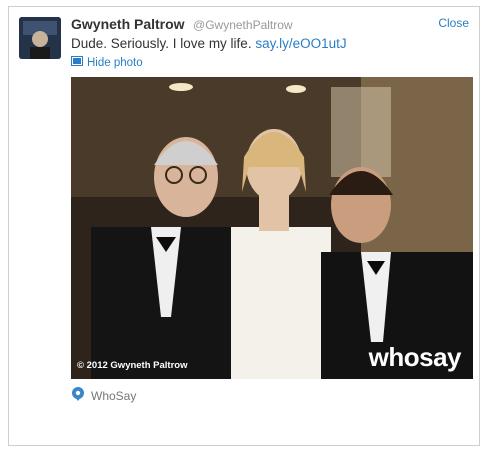 This screenshot has height=455, width=490. I want to click on image-icon, so click(77, 62).